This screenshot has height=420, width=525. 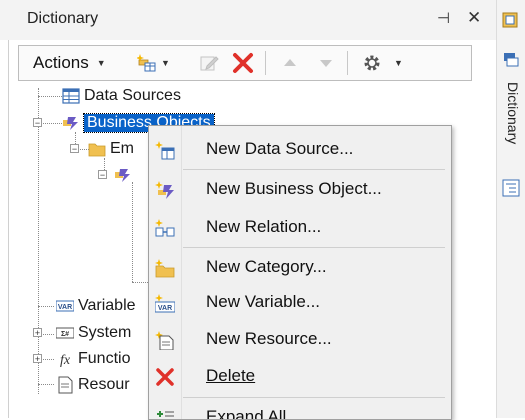 What do you see at coordinates (164, 190) in the screenshot?
I see `new-business-object-icon` at bounding box center [164, 190].